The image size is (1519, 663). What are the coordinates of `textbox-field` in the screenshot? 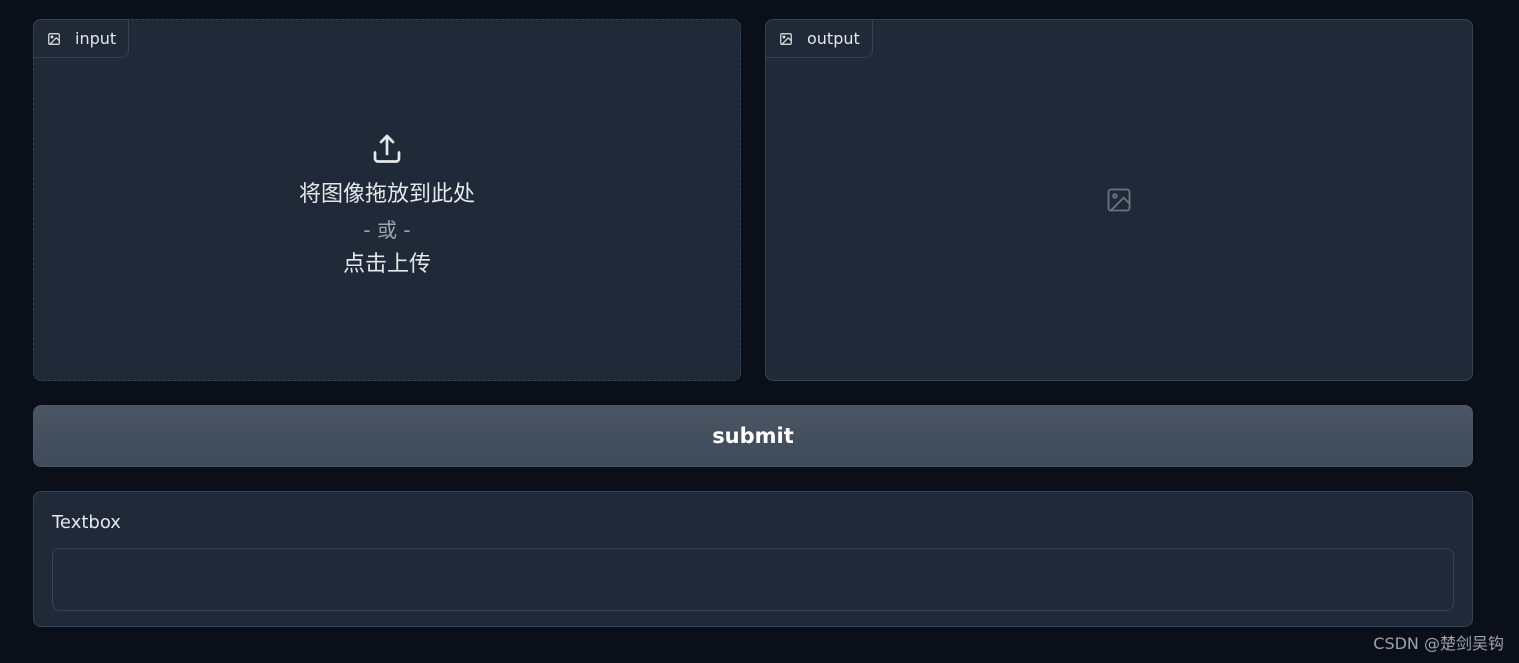 It's located at (753, 579).